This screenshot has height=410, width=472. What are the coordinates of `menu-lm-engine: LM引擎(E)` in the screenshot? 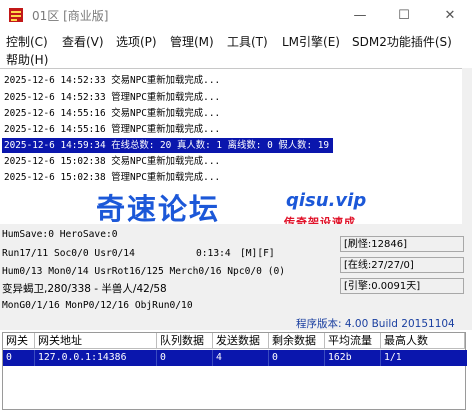 It's located at (311, 41).